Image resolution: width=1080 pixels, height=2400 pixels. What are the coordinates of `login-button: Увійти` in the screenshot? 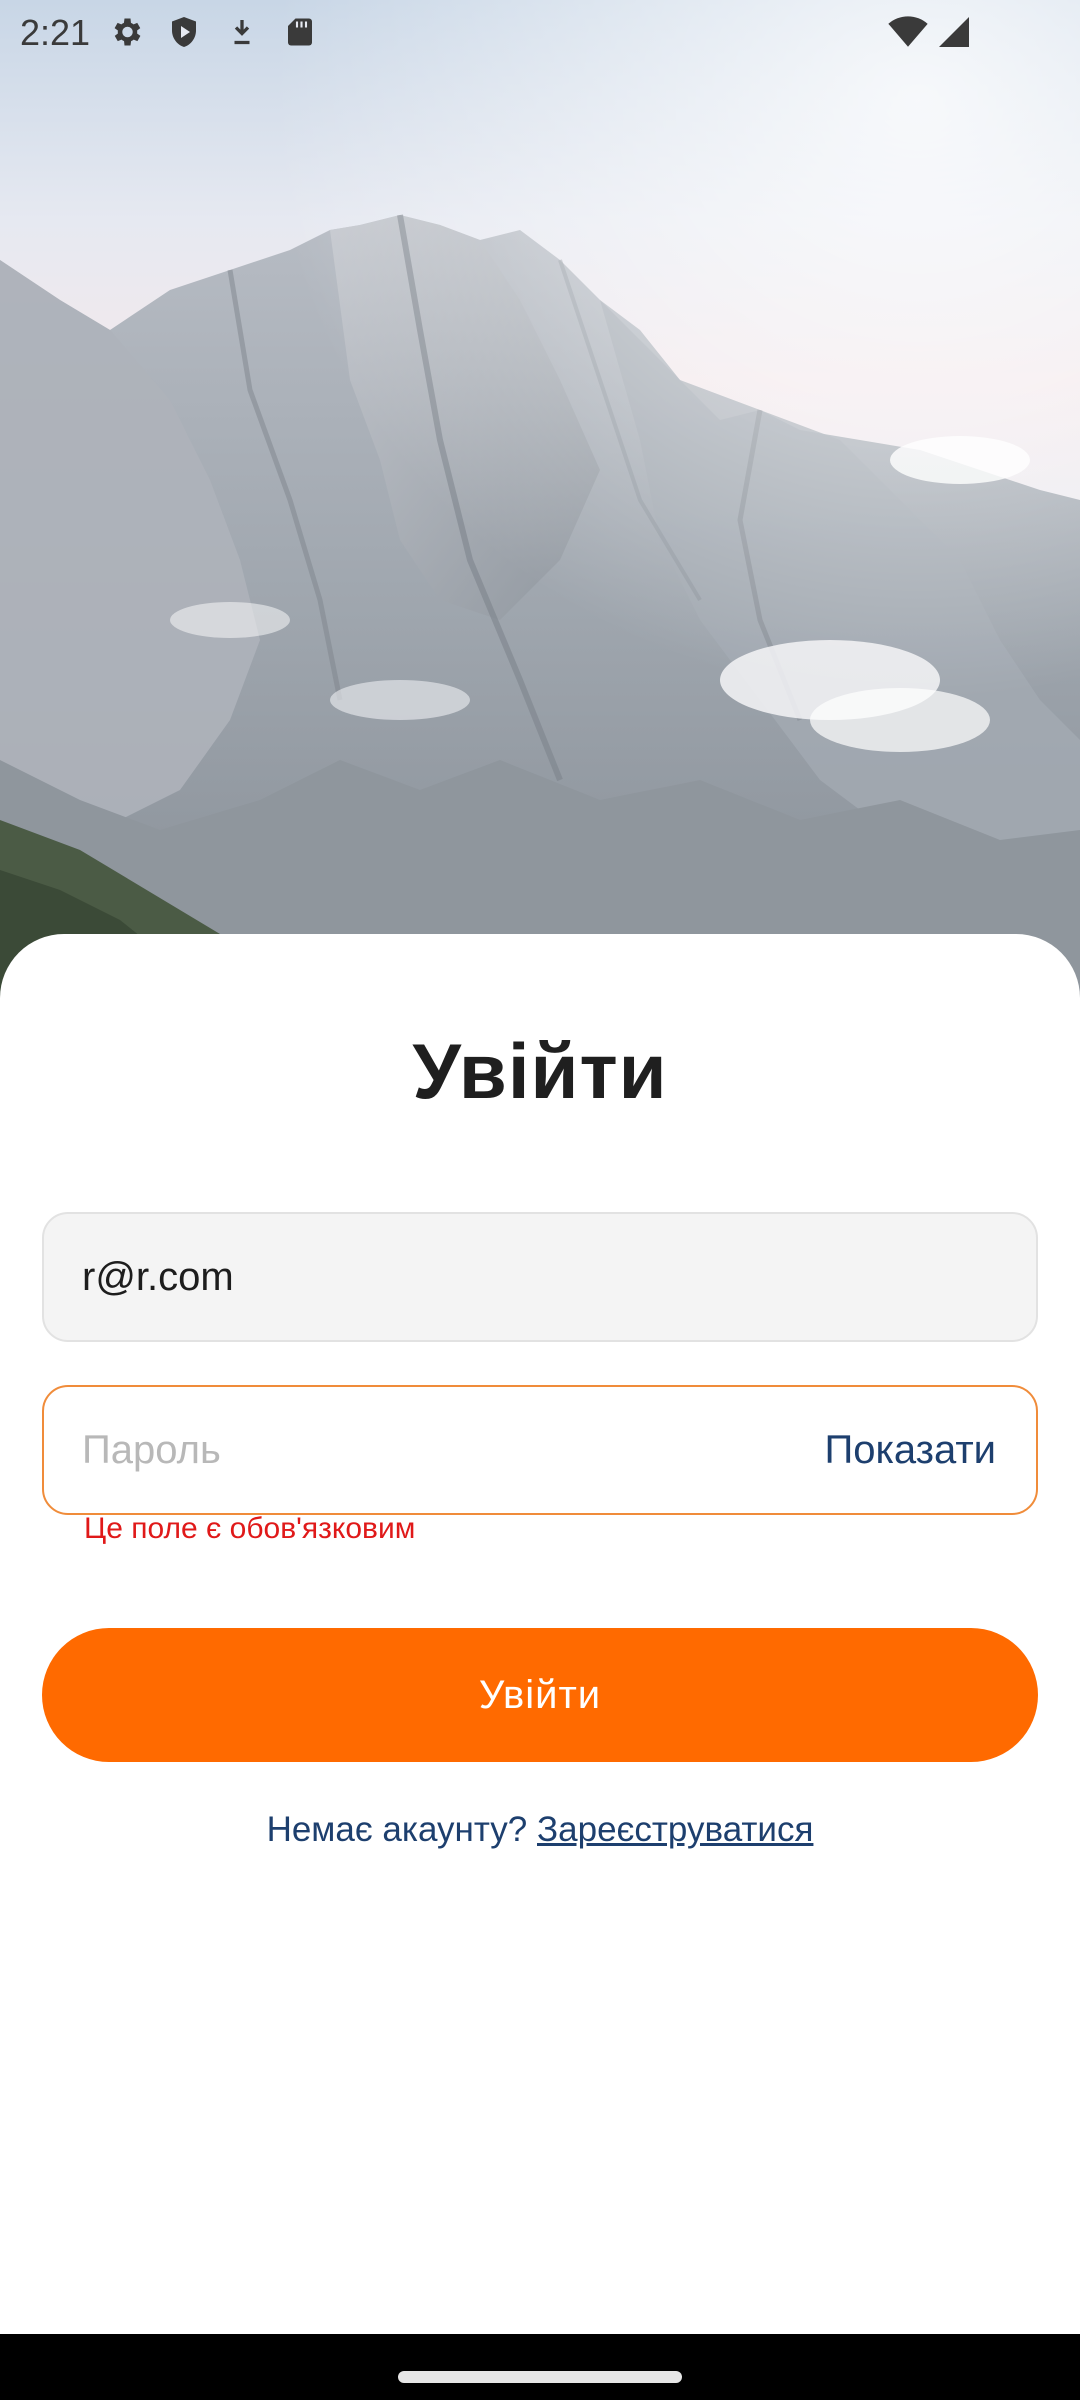 It's located at (540, 1695).